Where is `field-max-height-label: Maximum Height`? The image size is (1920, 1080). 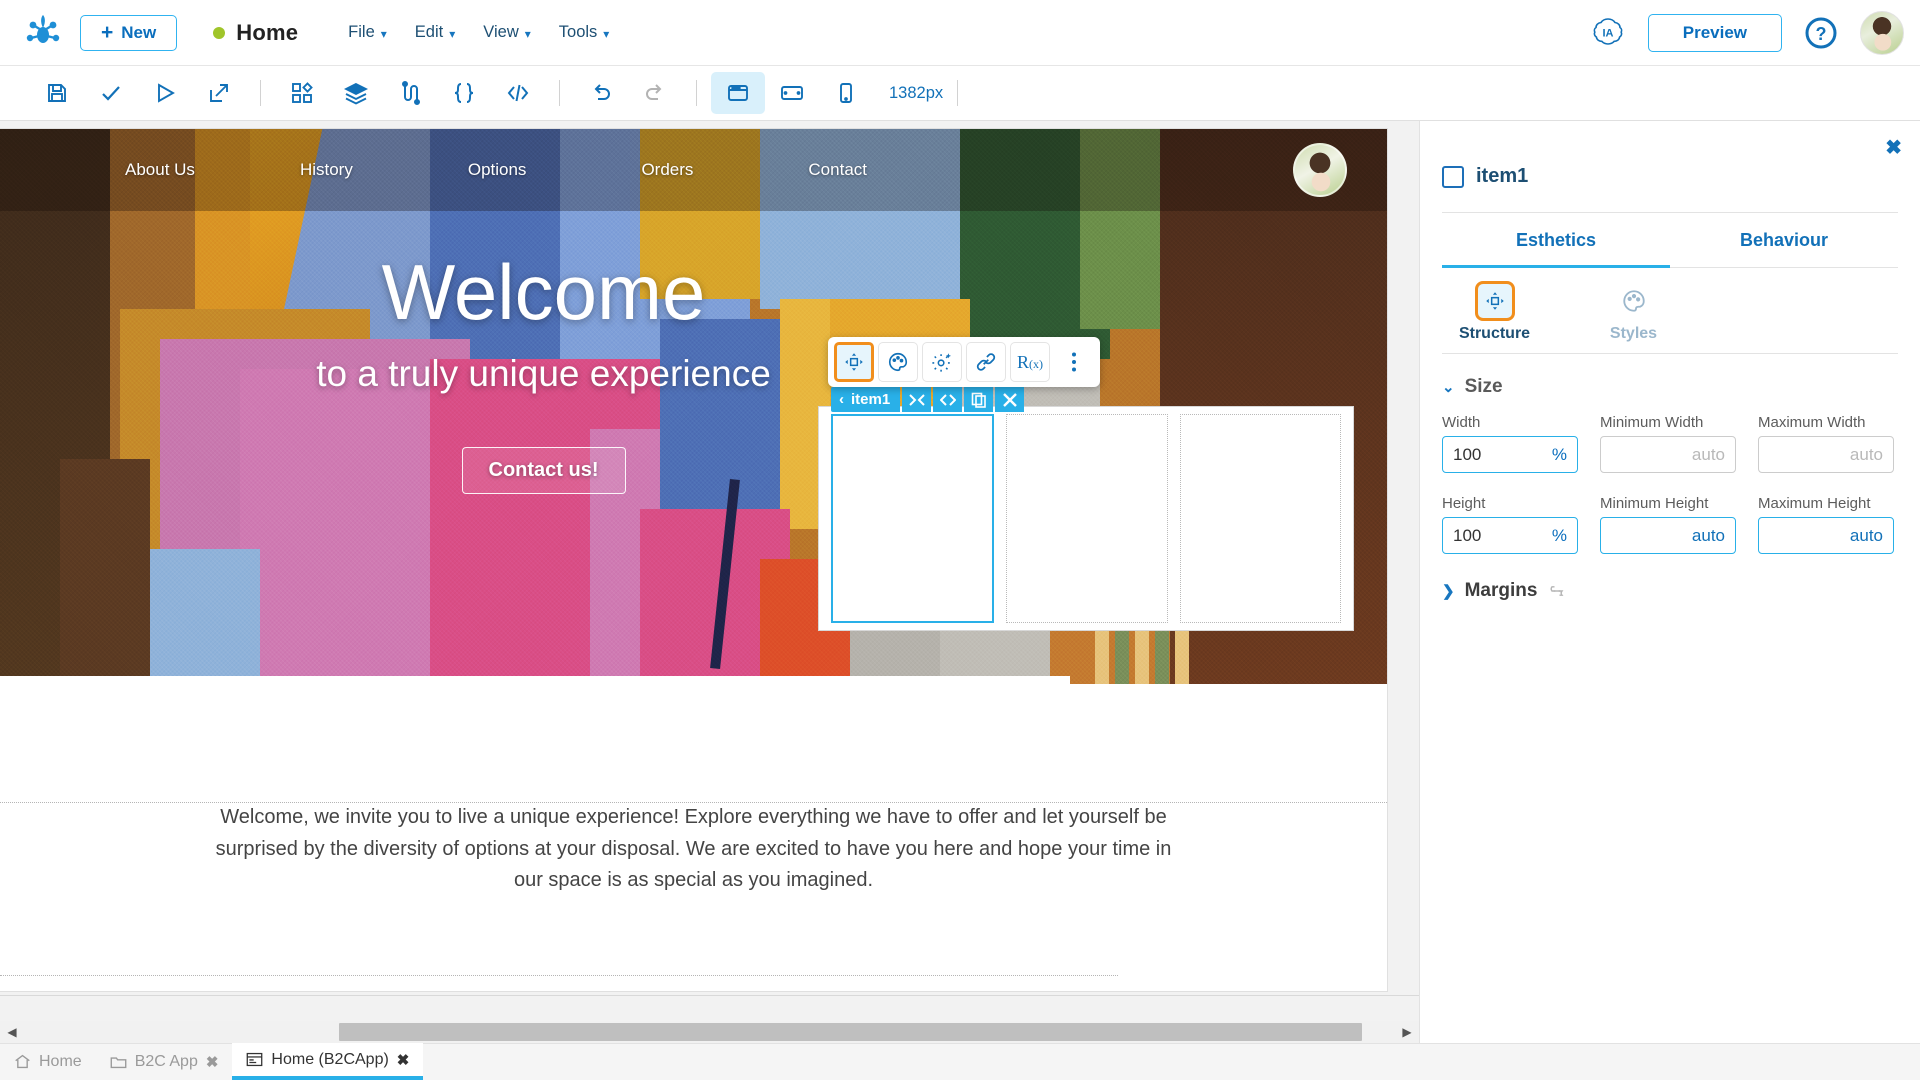
field-max-height-label: Maximum Height is located at coordinates (1814, 503).